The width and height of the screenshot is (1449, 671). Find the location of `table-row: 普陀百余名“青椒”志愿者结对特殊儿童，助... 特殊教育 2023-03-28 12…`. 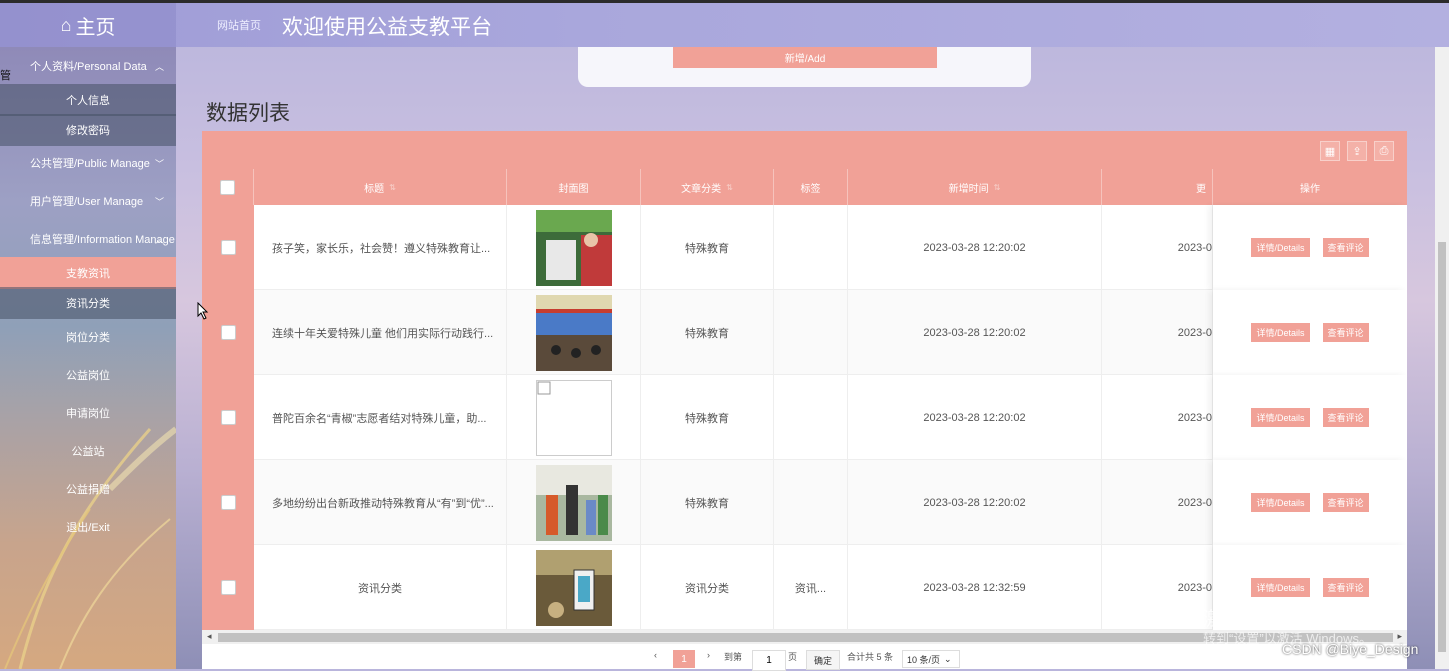

table-row: 普陀百余名“青椒”志愿者结对特殊儿童，助... 特殊教育 2023-03-28 12… is located at coordinates (804, 417).